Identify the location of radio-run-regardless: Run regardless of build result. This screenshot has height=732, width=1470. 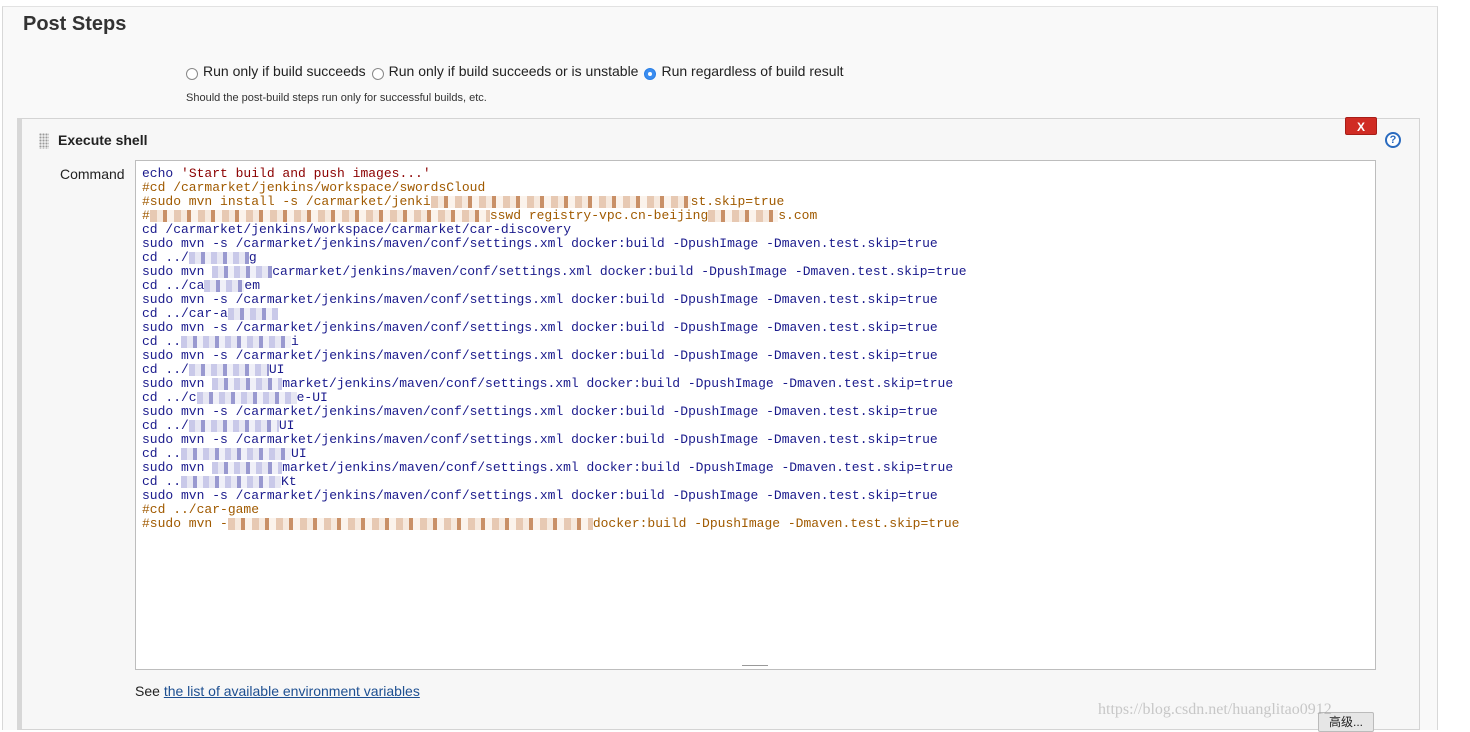
(744, 71).